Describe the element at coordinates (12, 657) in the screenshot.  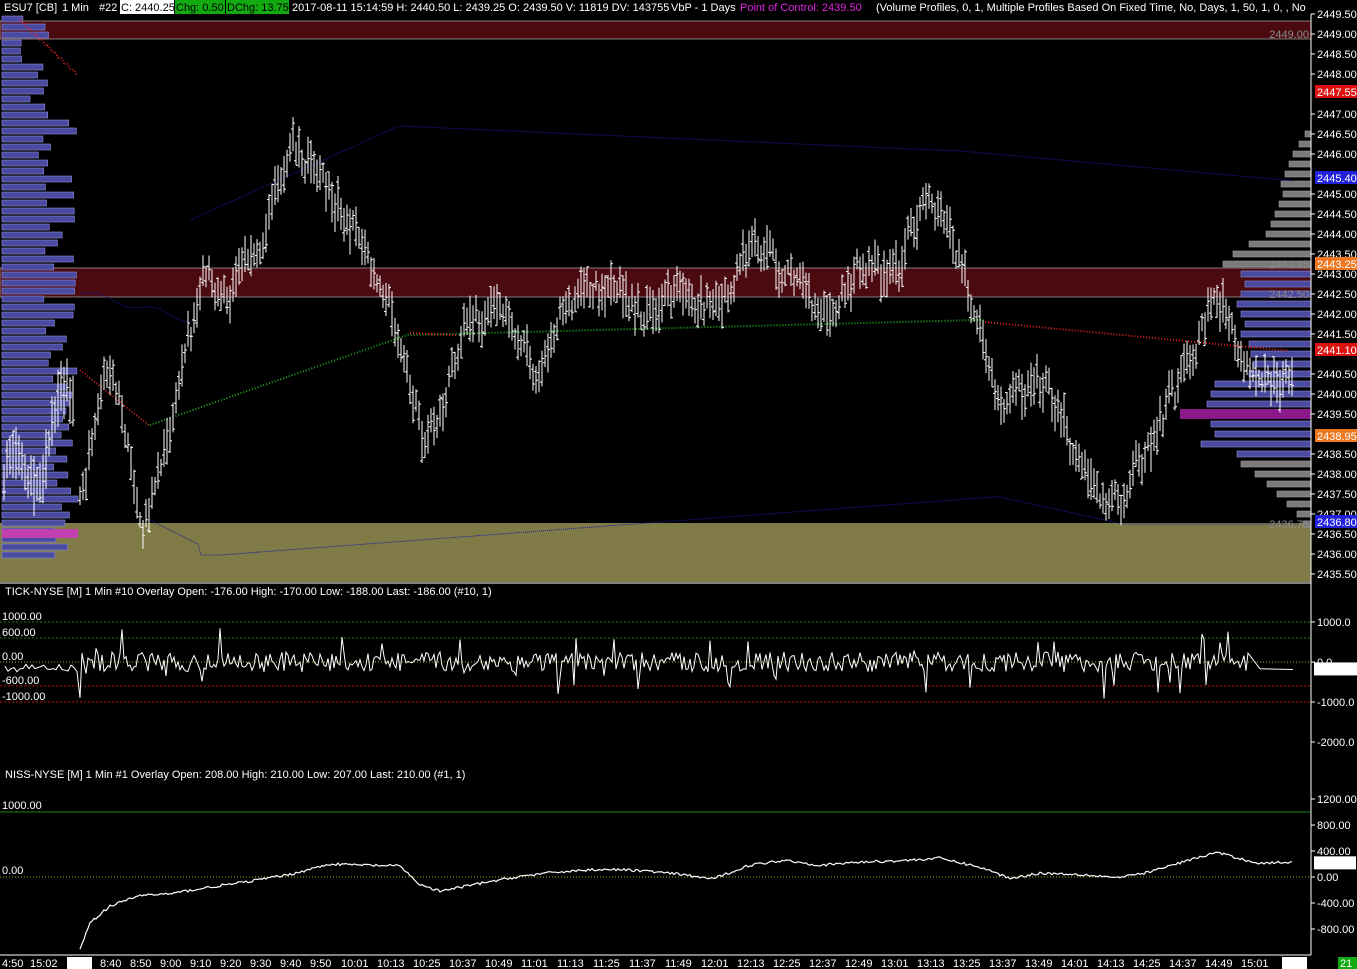
I see `tick-level-label: 0.00` at that location.